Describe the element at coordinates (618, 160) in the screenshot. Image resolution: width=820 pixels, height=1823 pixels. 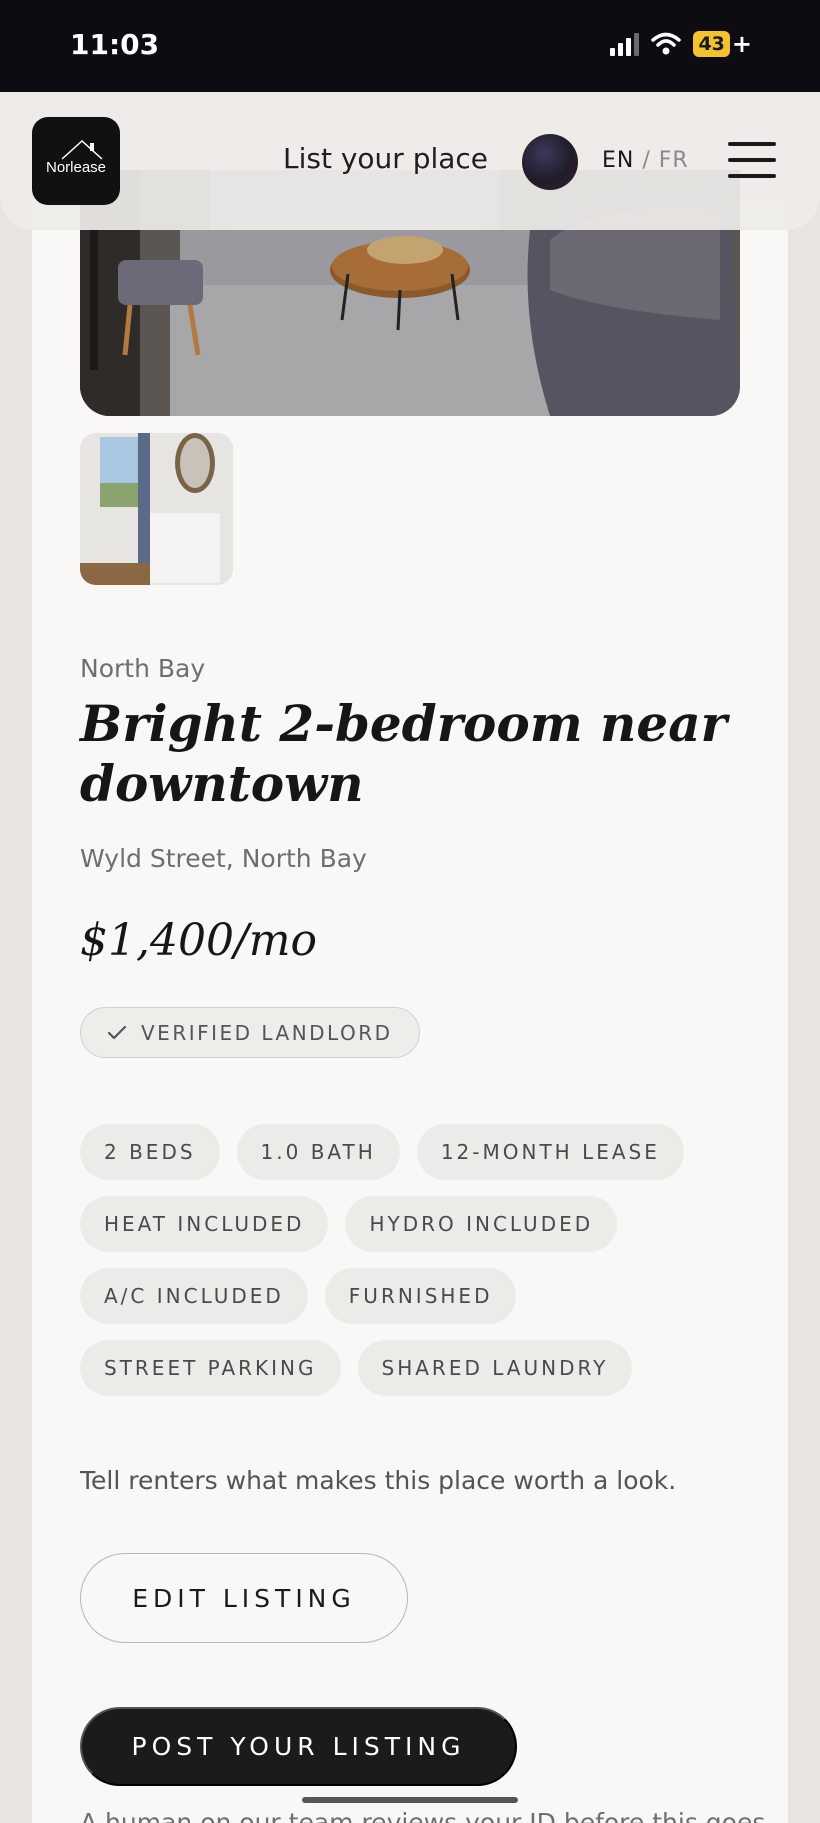
I see `lang-en: EN` at that location.